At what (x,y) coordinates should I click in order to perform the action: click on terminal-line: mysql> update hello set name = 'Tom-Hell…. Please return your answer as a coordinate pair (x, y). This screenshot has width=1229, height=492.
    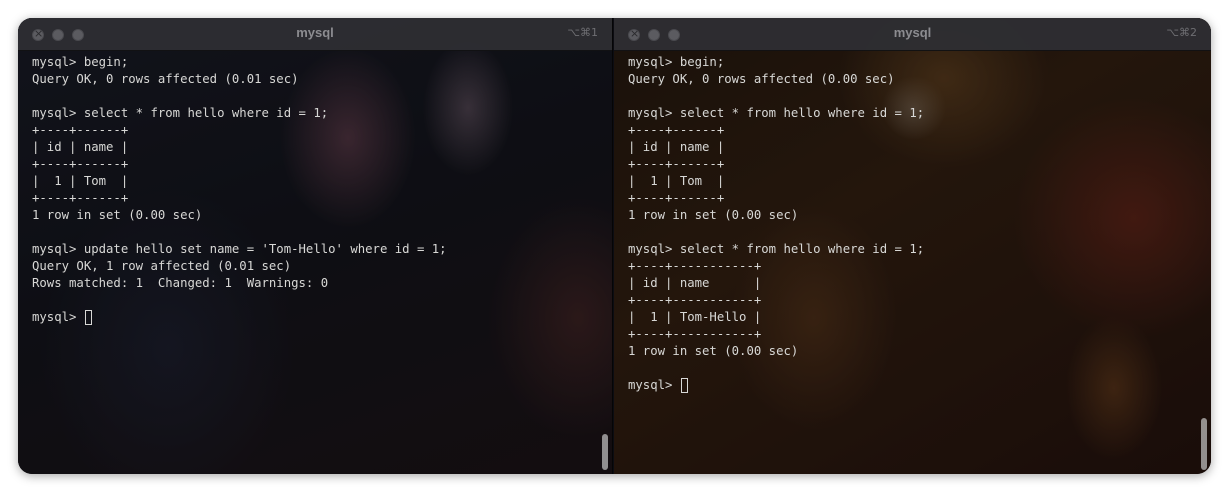
    Looking at the image, I should click on (239, 249).